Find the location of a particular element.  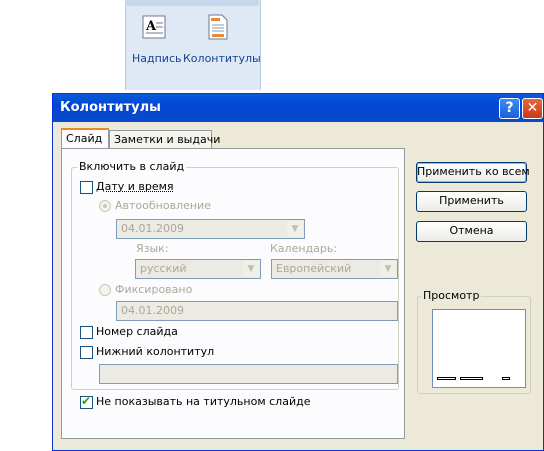

dont-show-title-label: Не показывать на титульном слайде is located at coordinates (203, 401).